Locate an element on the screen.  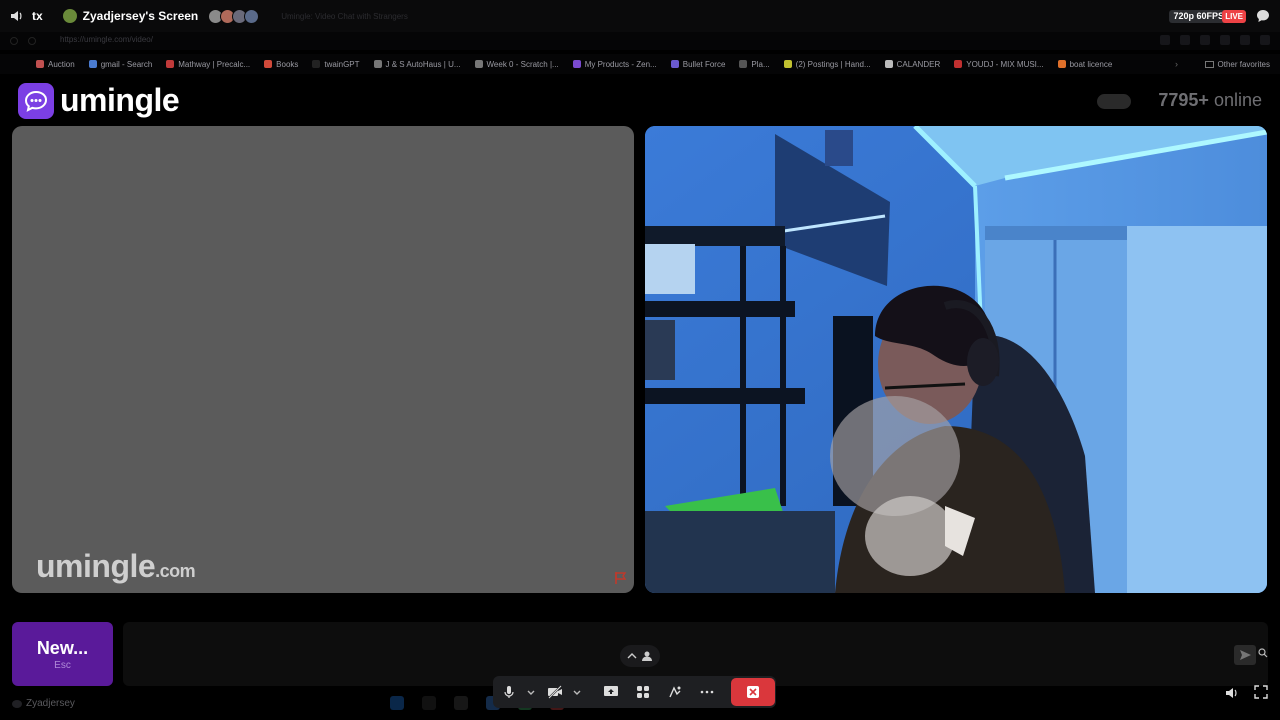
hang-up-icon is located at coordinates (753, 692).